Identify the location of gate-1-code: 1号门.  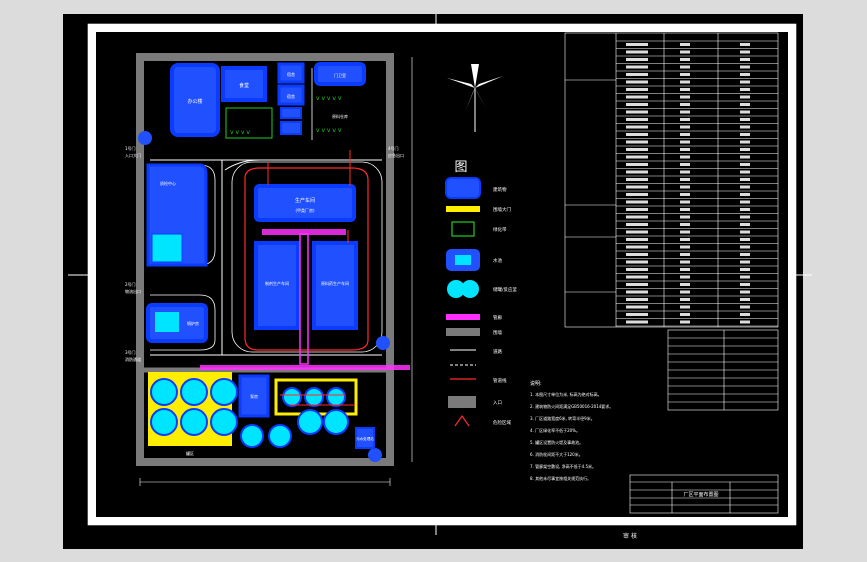
(130, 148).